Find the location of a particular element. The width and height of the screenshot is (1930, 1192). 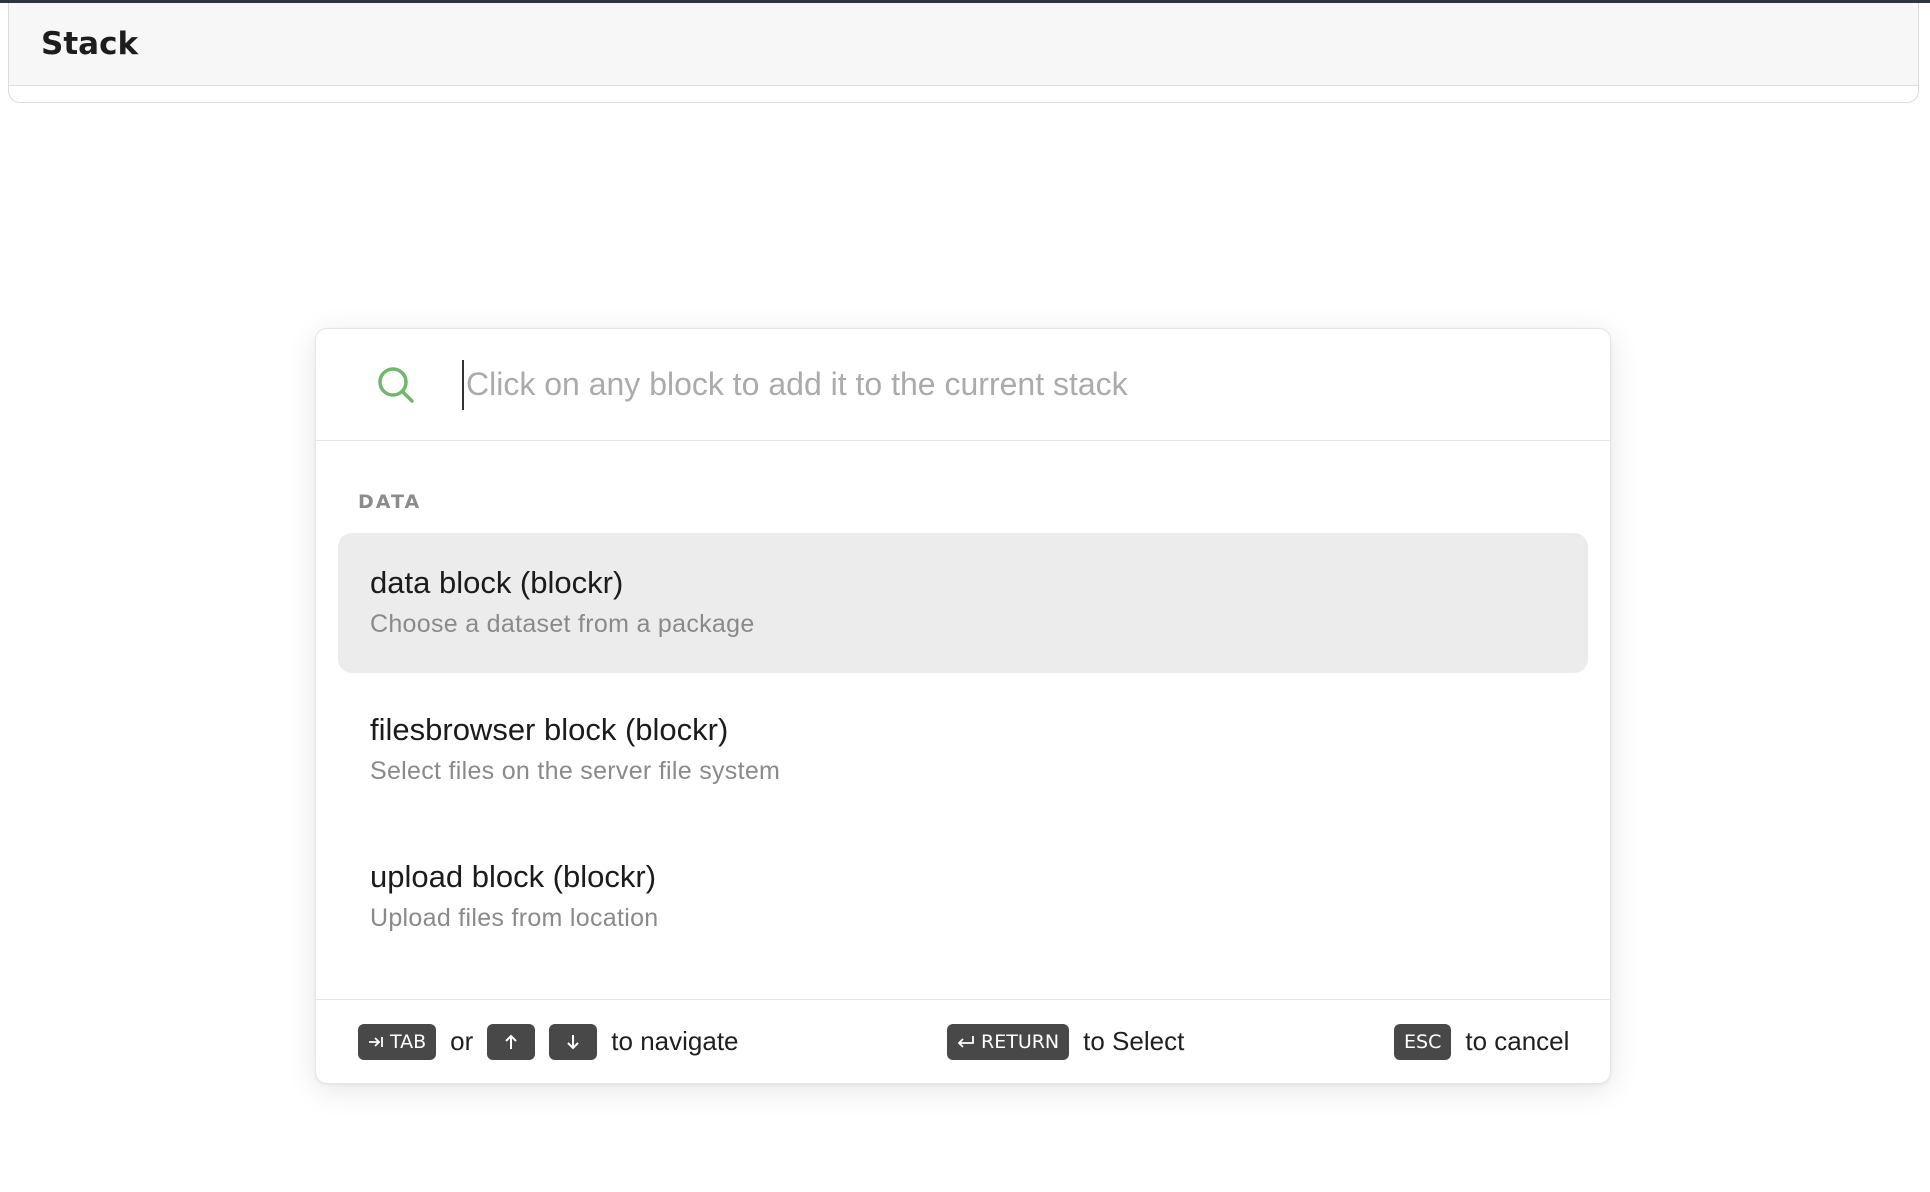

item-description: Choose a dataset from a package is located at coordinates (562, 624).